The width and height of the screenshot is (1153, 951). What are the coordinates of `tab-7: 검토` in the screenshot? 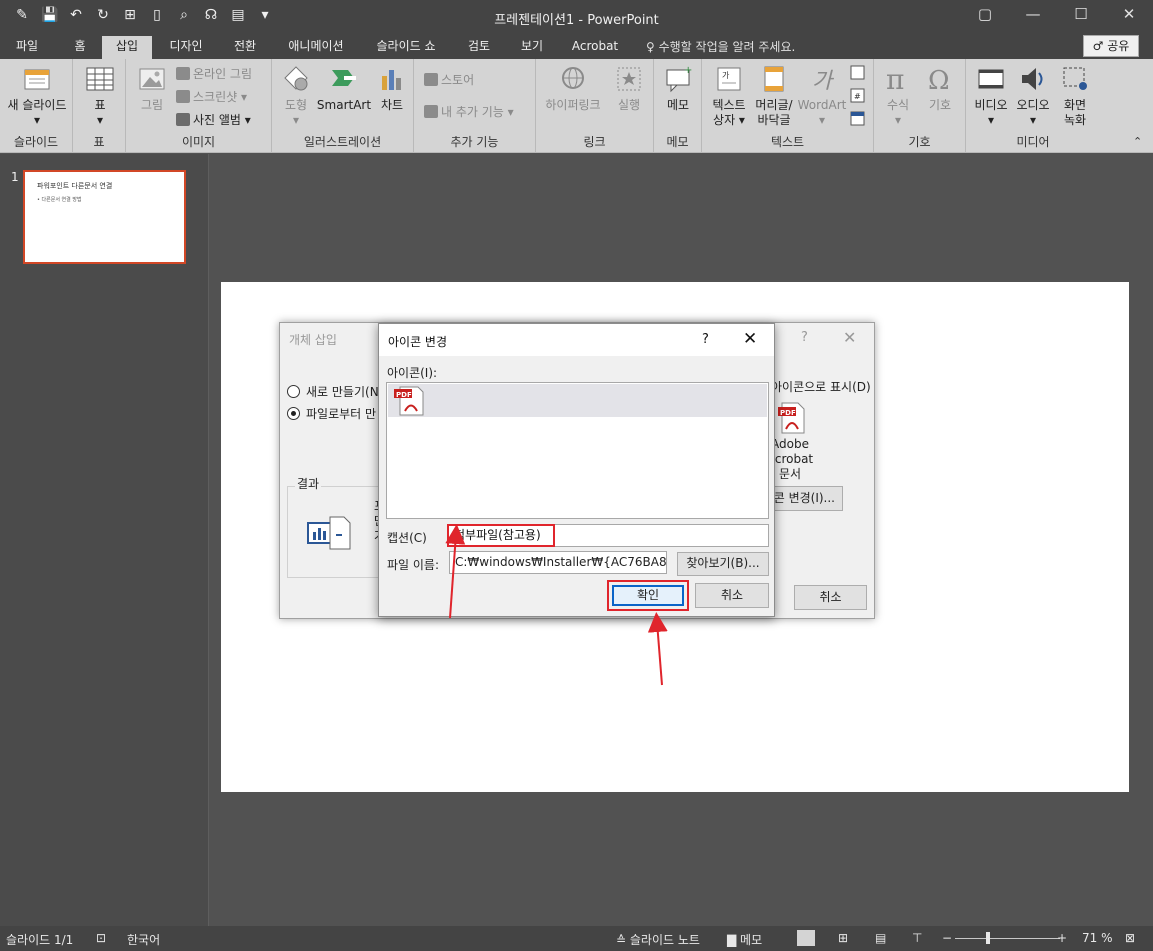 It's located at (479, 47).